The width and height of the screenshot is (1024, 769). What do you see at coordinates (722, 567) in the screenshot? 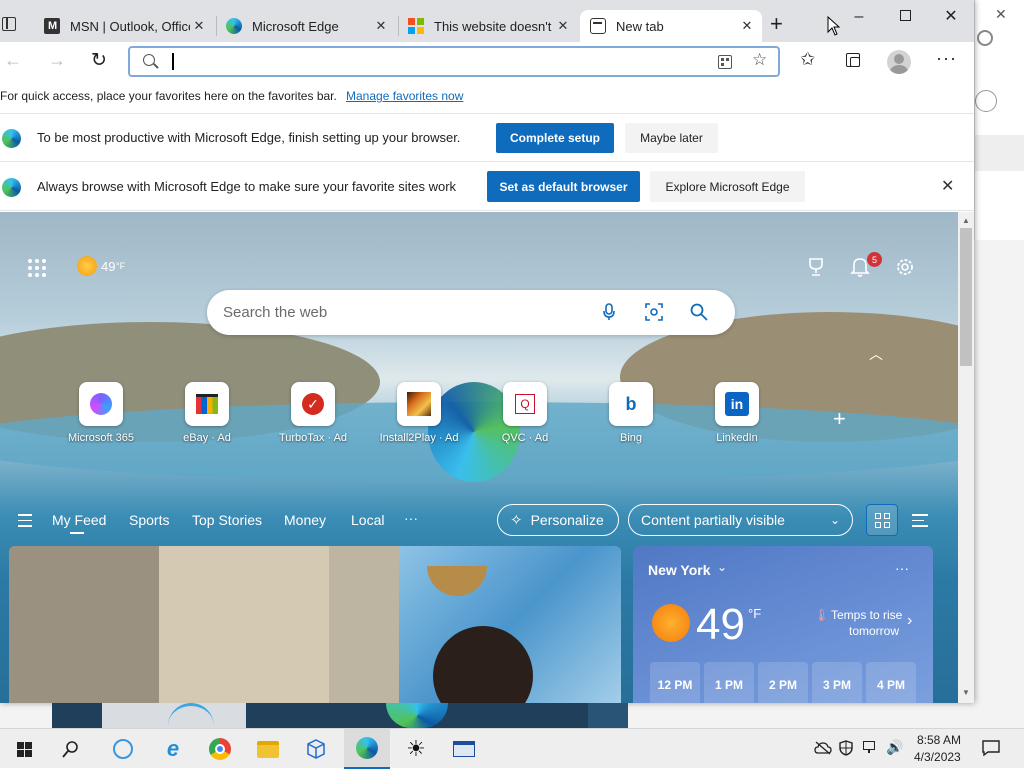
I see `chevron-down-icon: ⌄` at bounding box center [722, 567].